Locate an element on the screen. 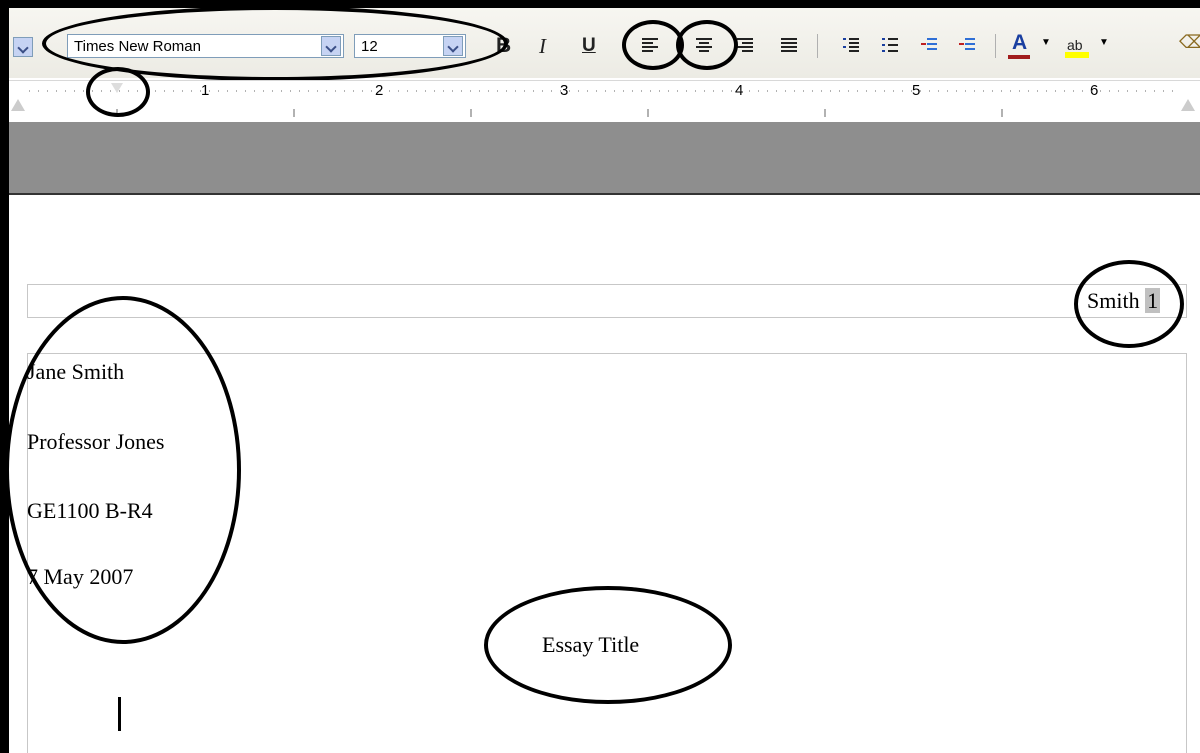  page-number-field: 1 is located at coordinates (1153, 300).